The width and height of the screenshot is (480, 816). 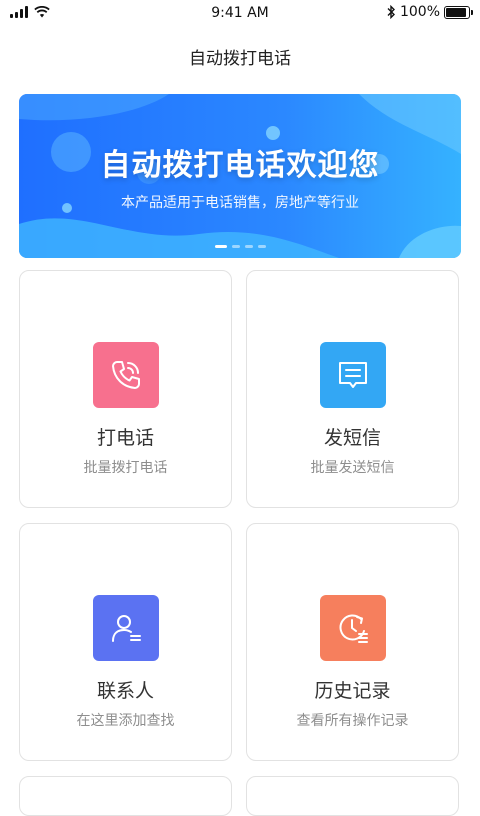 I want to click on card-title: 发短信, so click(x=352, y=438).